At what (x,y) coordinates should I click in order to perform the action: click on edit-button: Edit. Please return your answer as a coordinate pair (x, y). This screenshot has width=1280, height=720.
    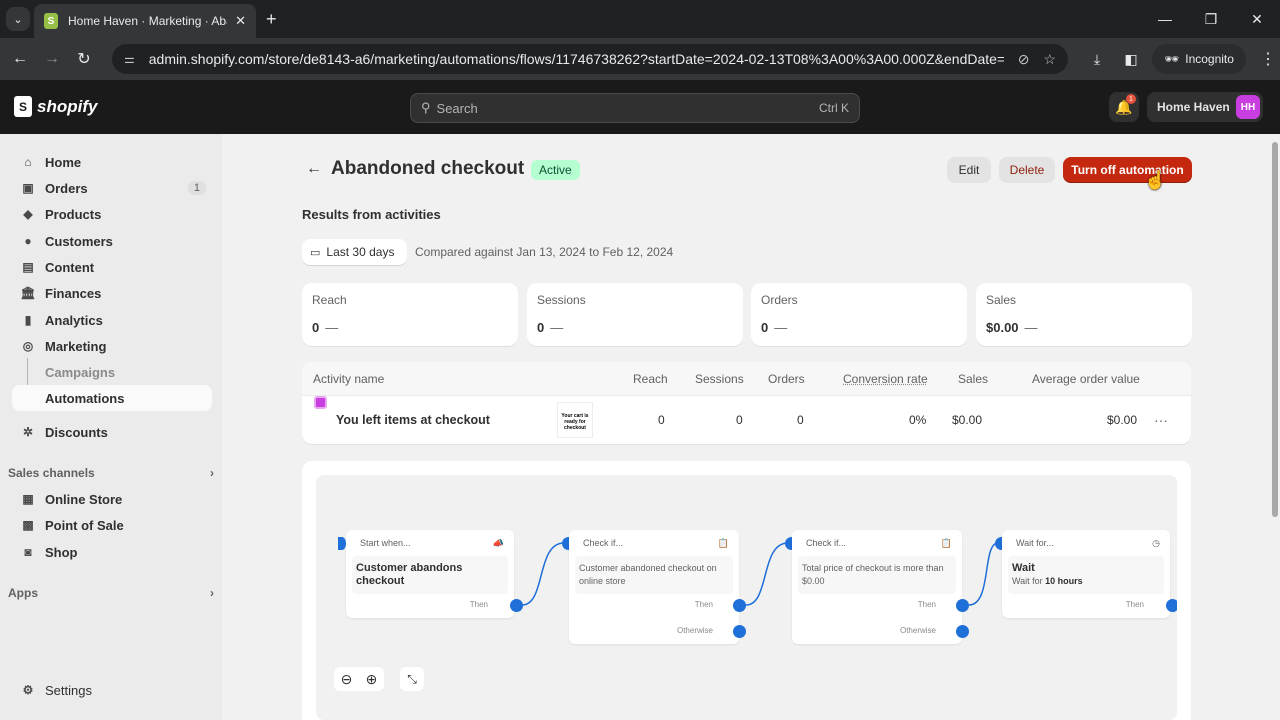
    Looking at the image, I should click on (969, 170).